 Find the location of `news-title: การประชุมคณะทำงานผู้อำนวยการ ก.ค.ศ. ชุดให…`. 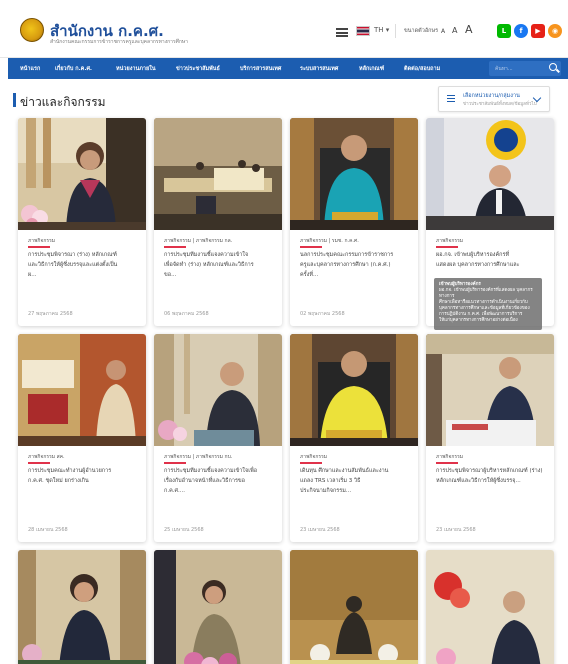

news-title: การประชุมคณะทำงานผู้อำนวยการ ก.ค.ศ. ชุดให… is located at coordinates (82, 476).